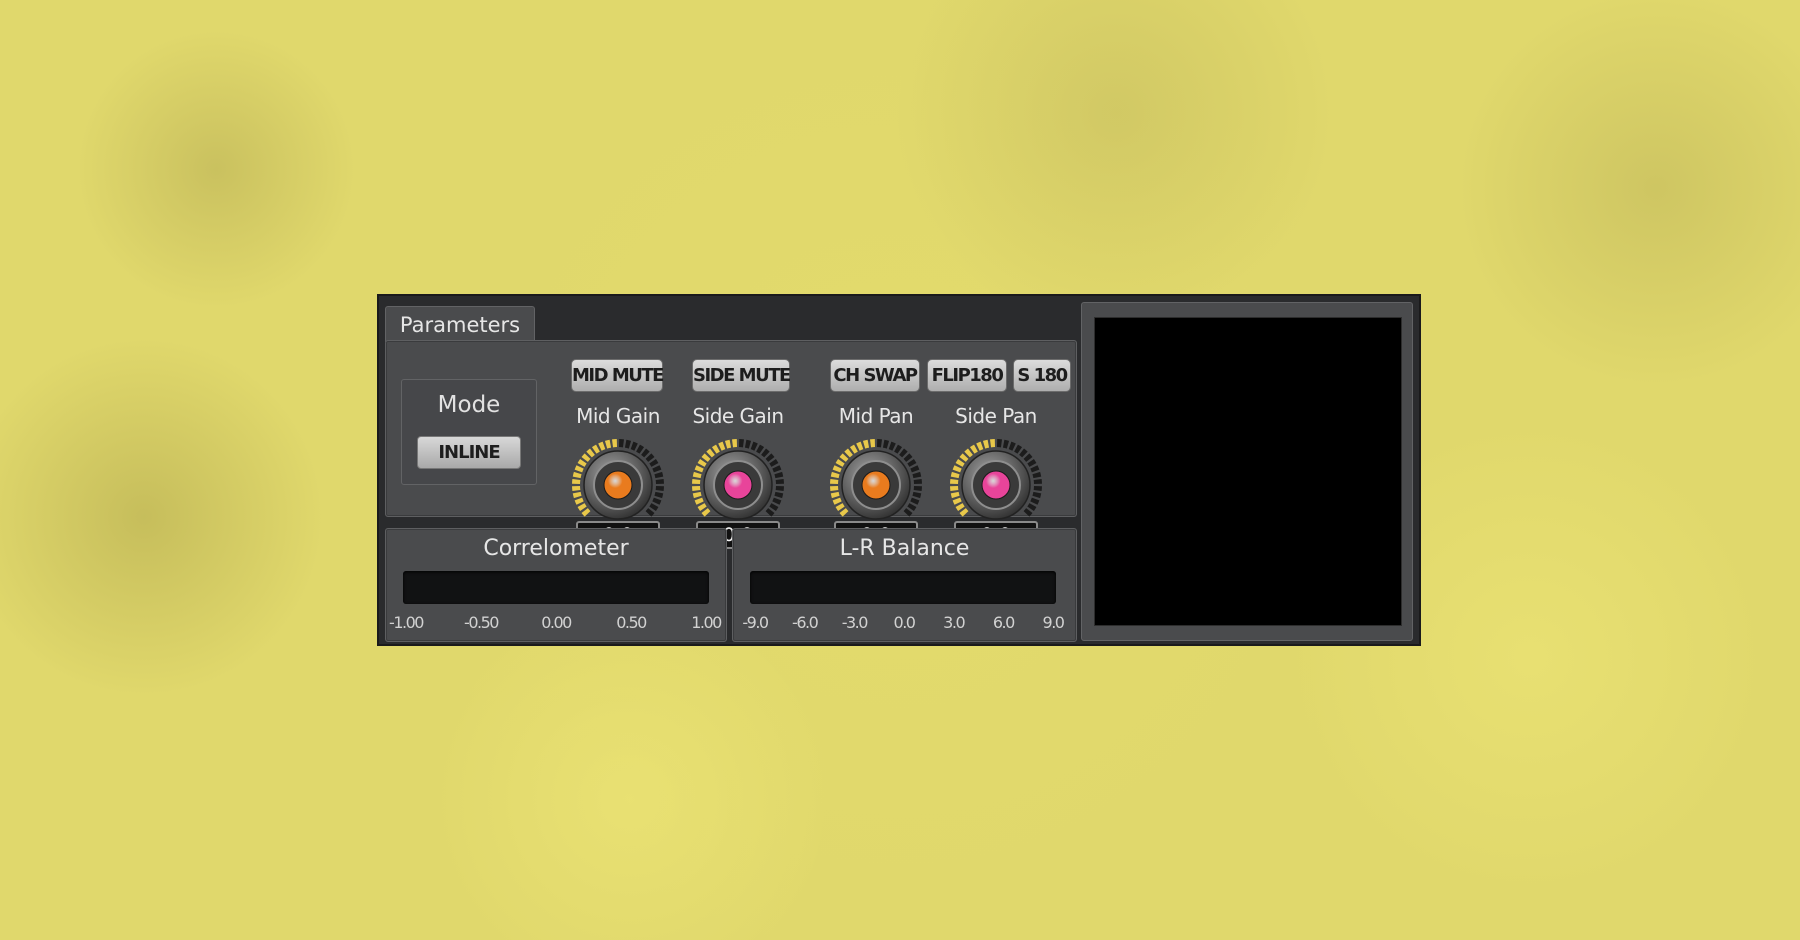 The width and height of the screenshot is (1800, 940). What do you see at coordinates (741, 375) in the screenshot?
I see `side-mute-button: SIDE MUTE` at bounding box center [741, 375].